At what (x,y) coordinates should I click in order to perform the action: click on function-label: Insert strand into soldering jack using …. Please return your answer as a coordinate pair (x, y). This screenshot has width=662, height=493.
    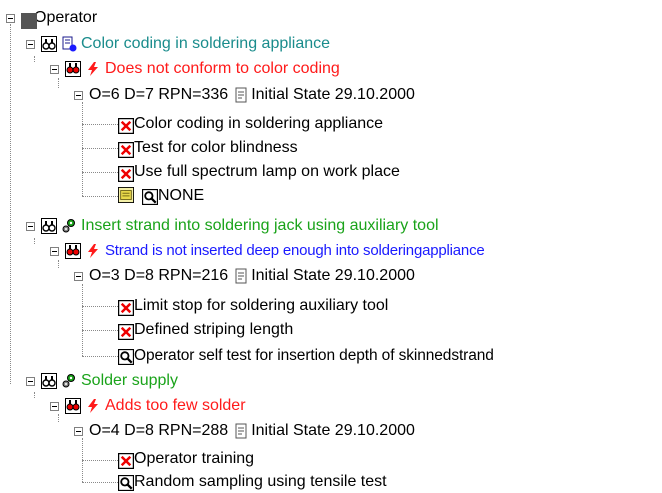
    Looking at the image, I should click on (260, 225).